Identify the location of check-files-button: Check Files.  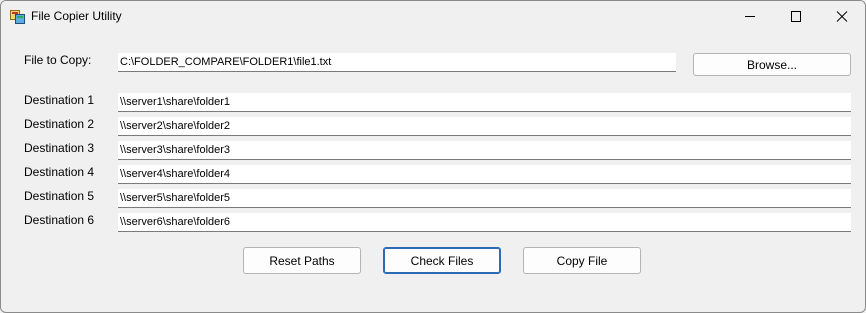
(442, 260).